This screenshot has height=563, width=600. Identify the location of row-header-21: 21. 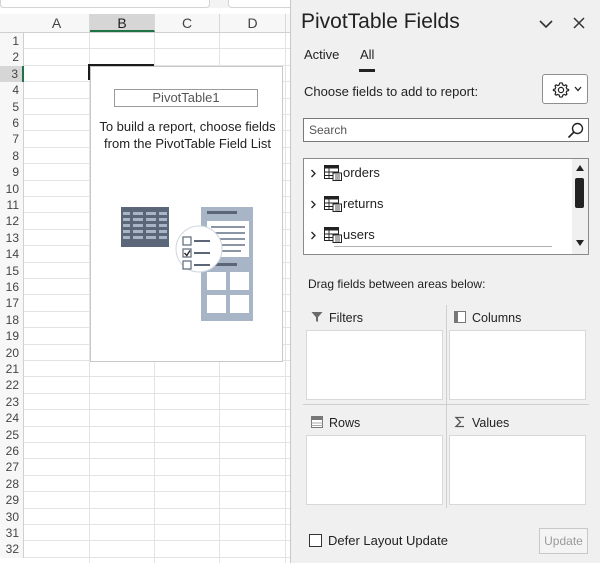
(12, 369).